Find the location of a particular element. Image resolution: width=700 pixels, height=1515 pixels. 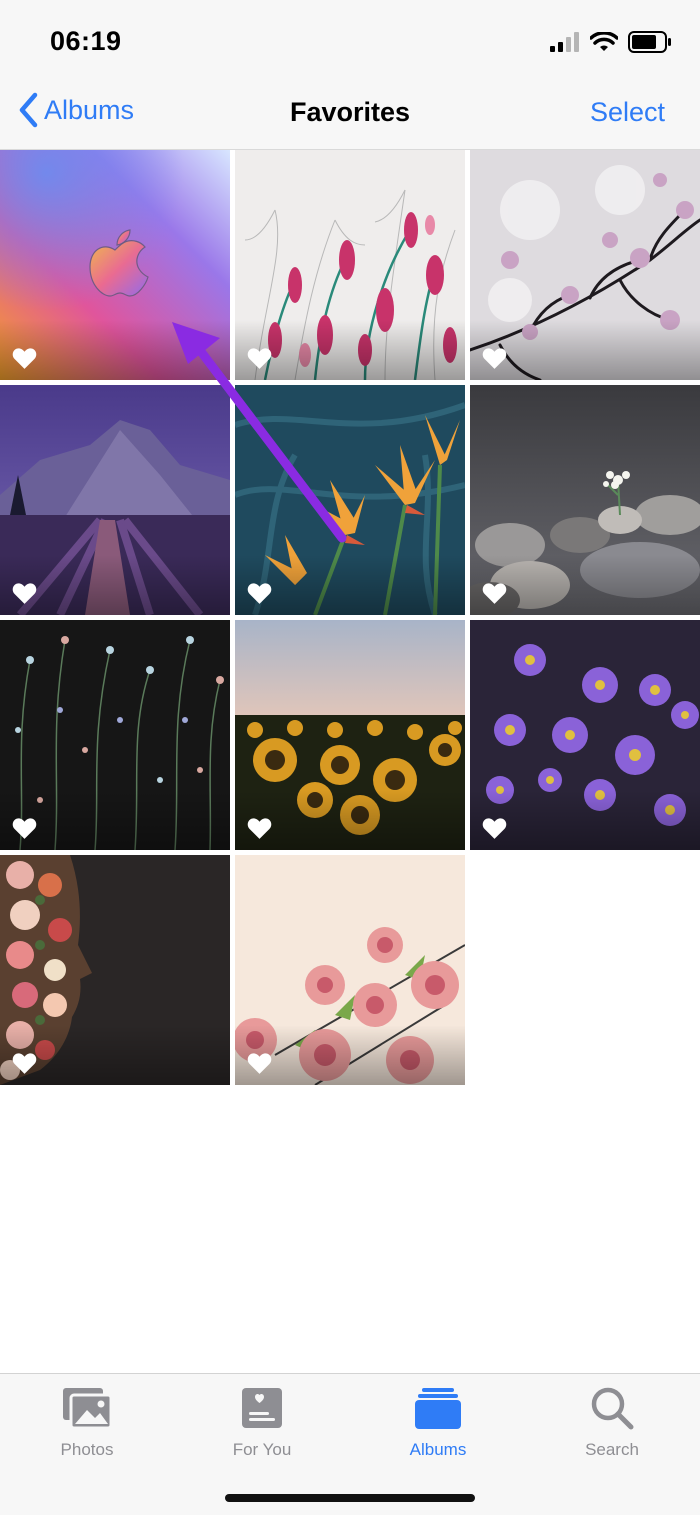

select-button: Select is located at coordinates (627, 112).